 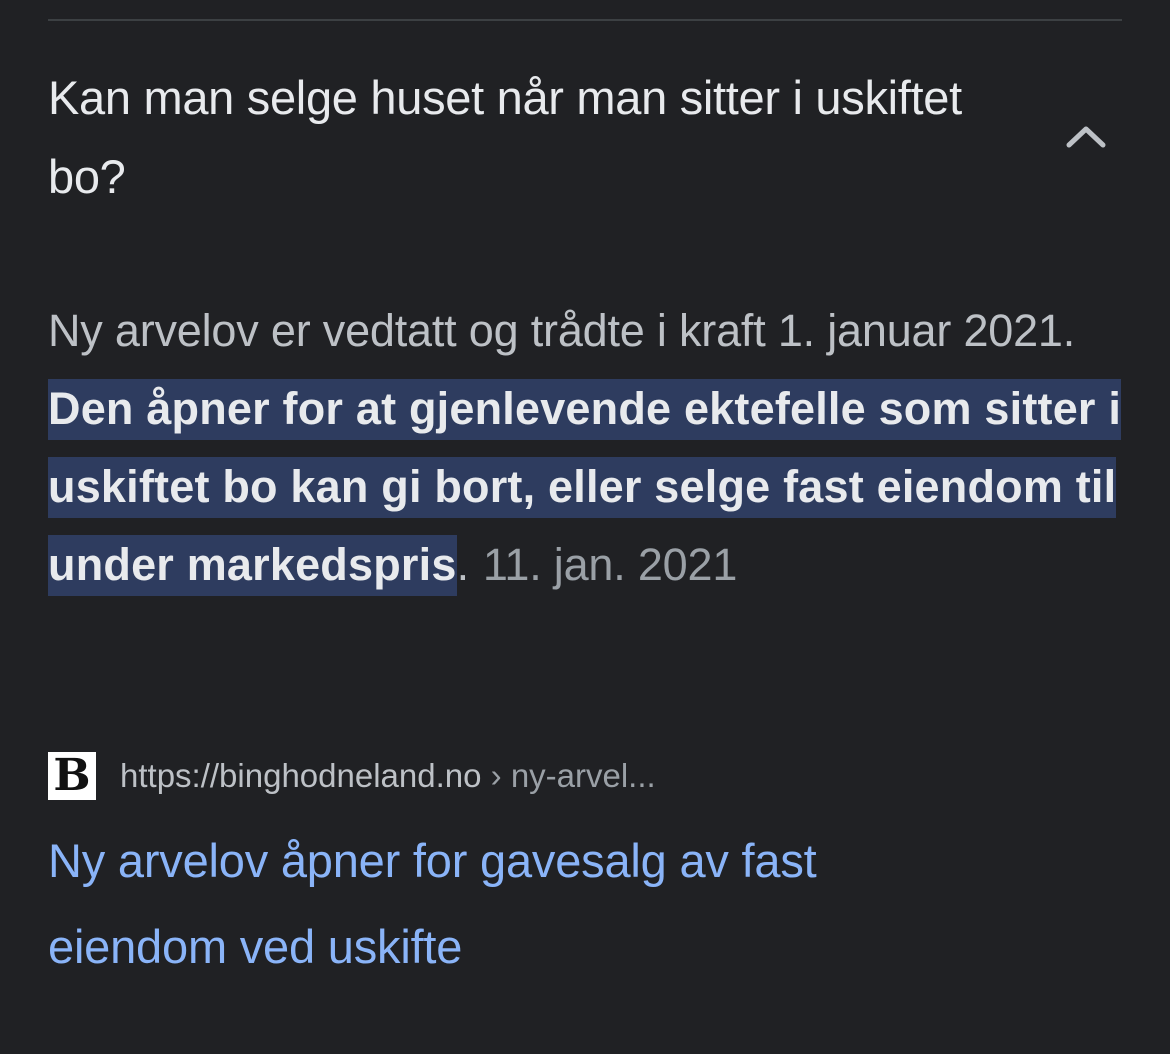 I want to click on collapse-button, so click(x=1086, y=136).